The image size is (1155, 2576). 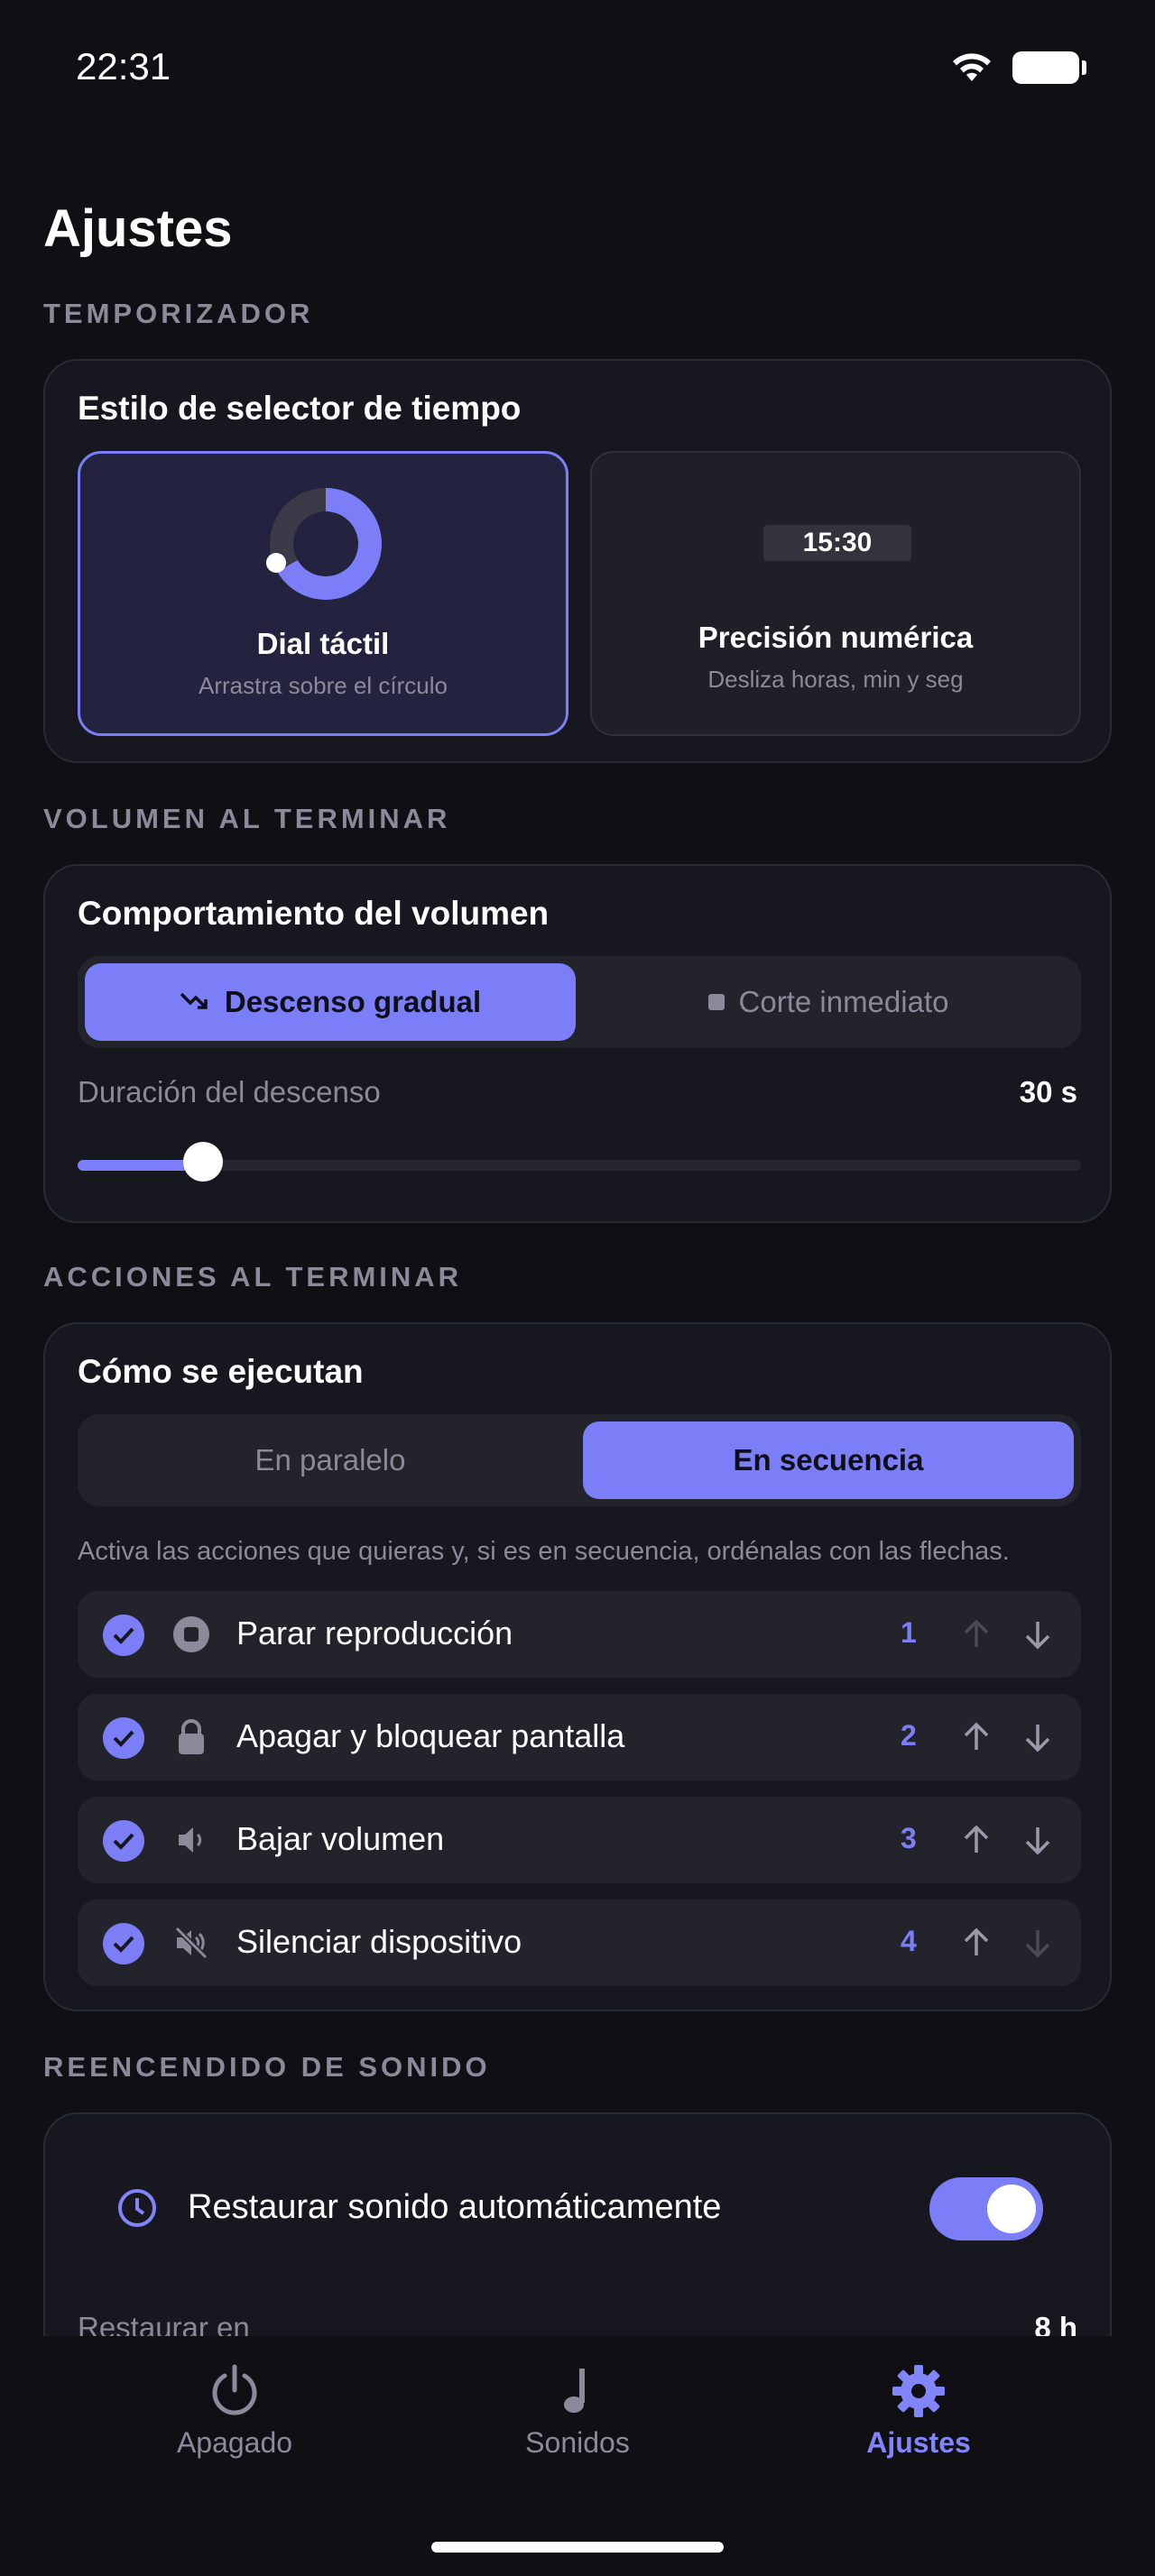 What do you see at coordinates (986, 2208) in the screenshot?
I see `auto-restore-toggle` at bounding box center [986, 2208].